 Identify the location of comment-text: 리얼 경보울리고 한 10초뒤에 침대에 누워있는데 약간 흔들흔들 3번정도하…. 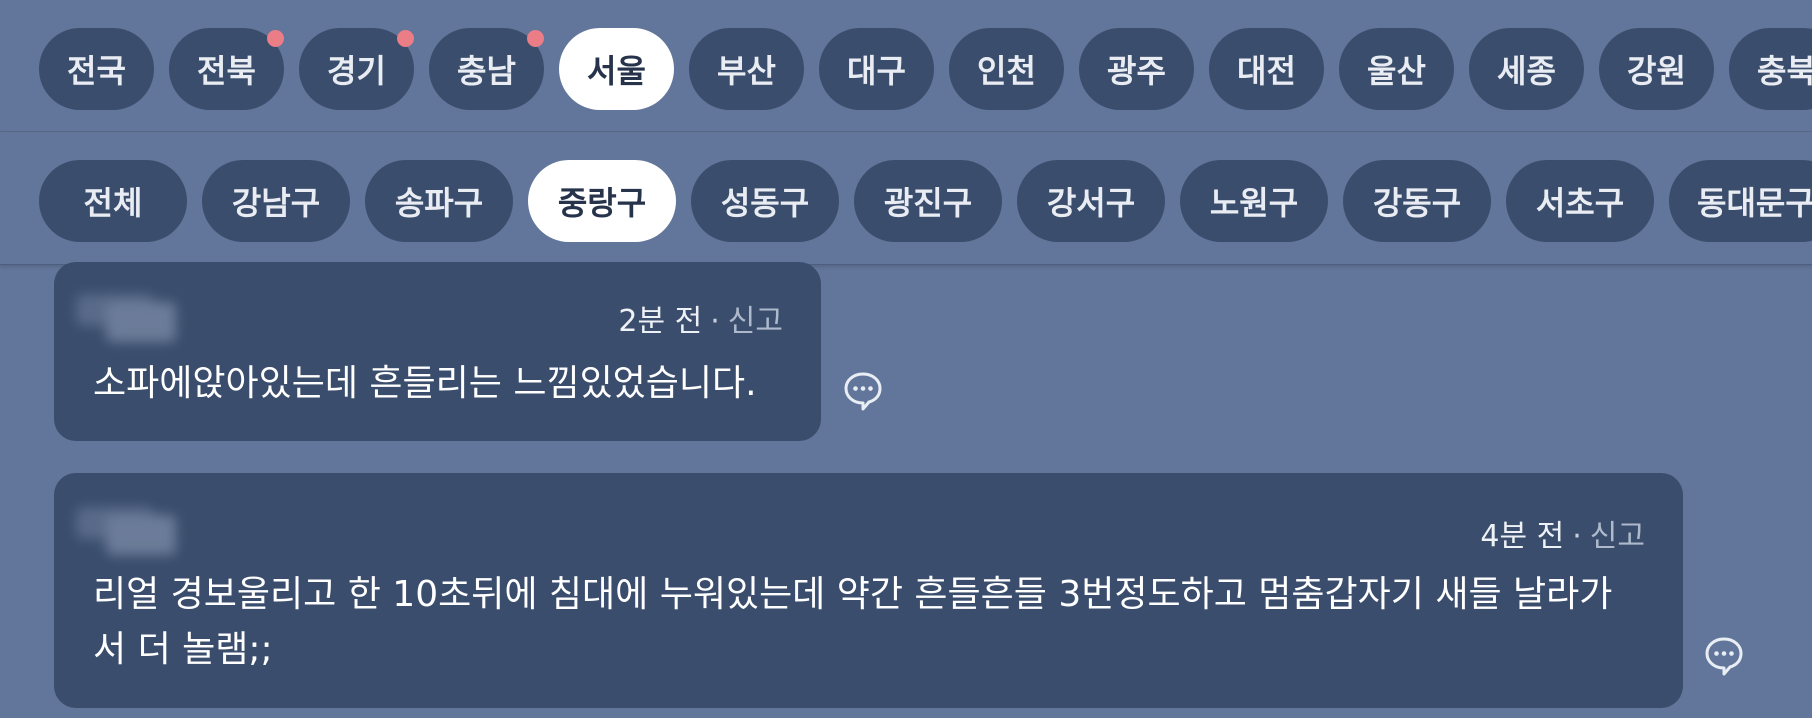
(853, 622).